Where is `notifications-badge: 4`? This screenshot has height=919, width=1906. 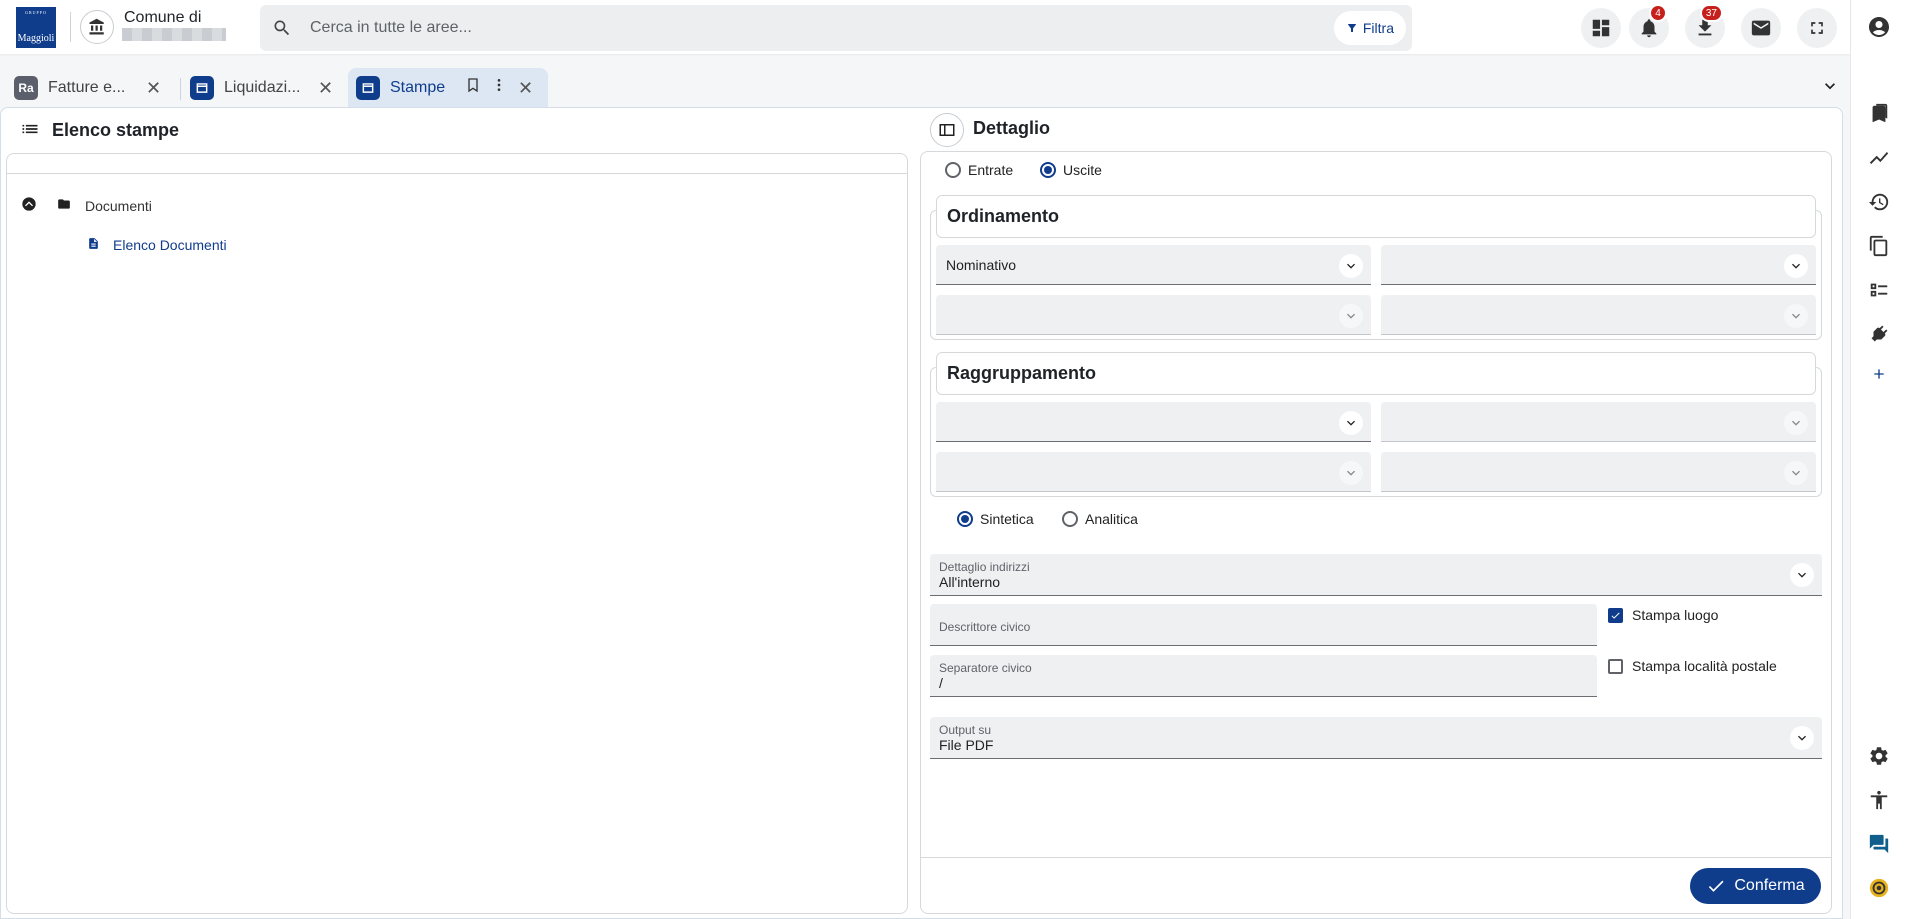 notifications-badge: 4 is located at coordinates (1658, 13).